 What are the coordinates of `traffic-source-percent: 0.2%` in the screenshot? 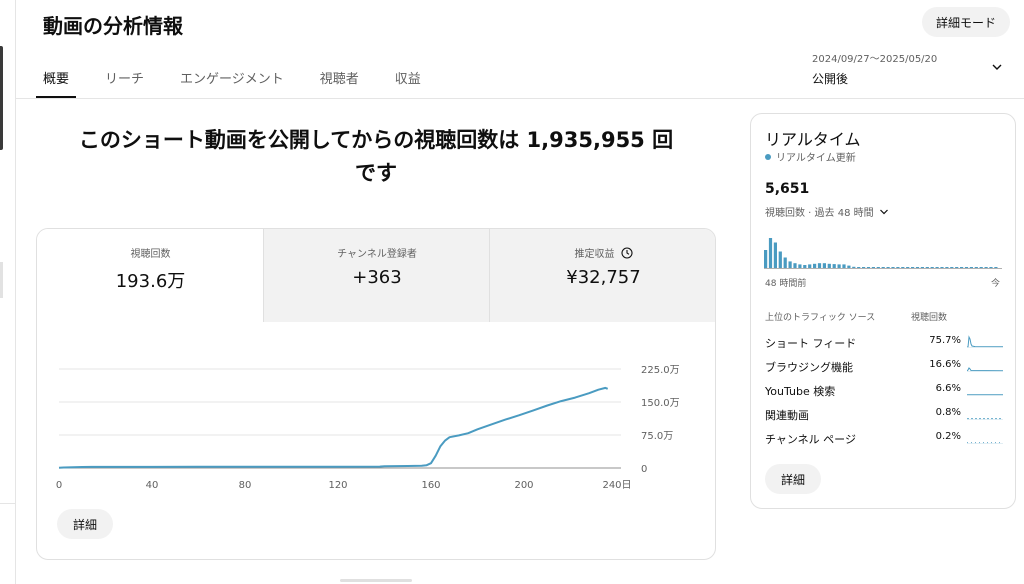 It's located at (948, 436).